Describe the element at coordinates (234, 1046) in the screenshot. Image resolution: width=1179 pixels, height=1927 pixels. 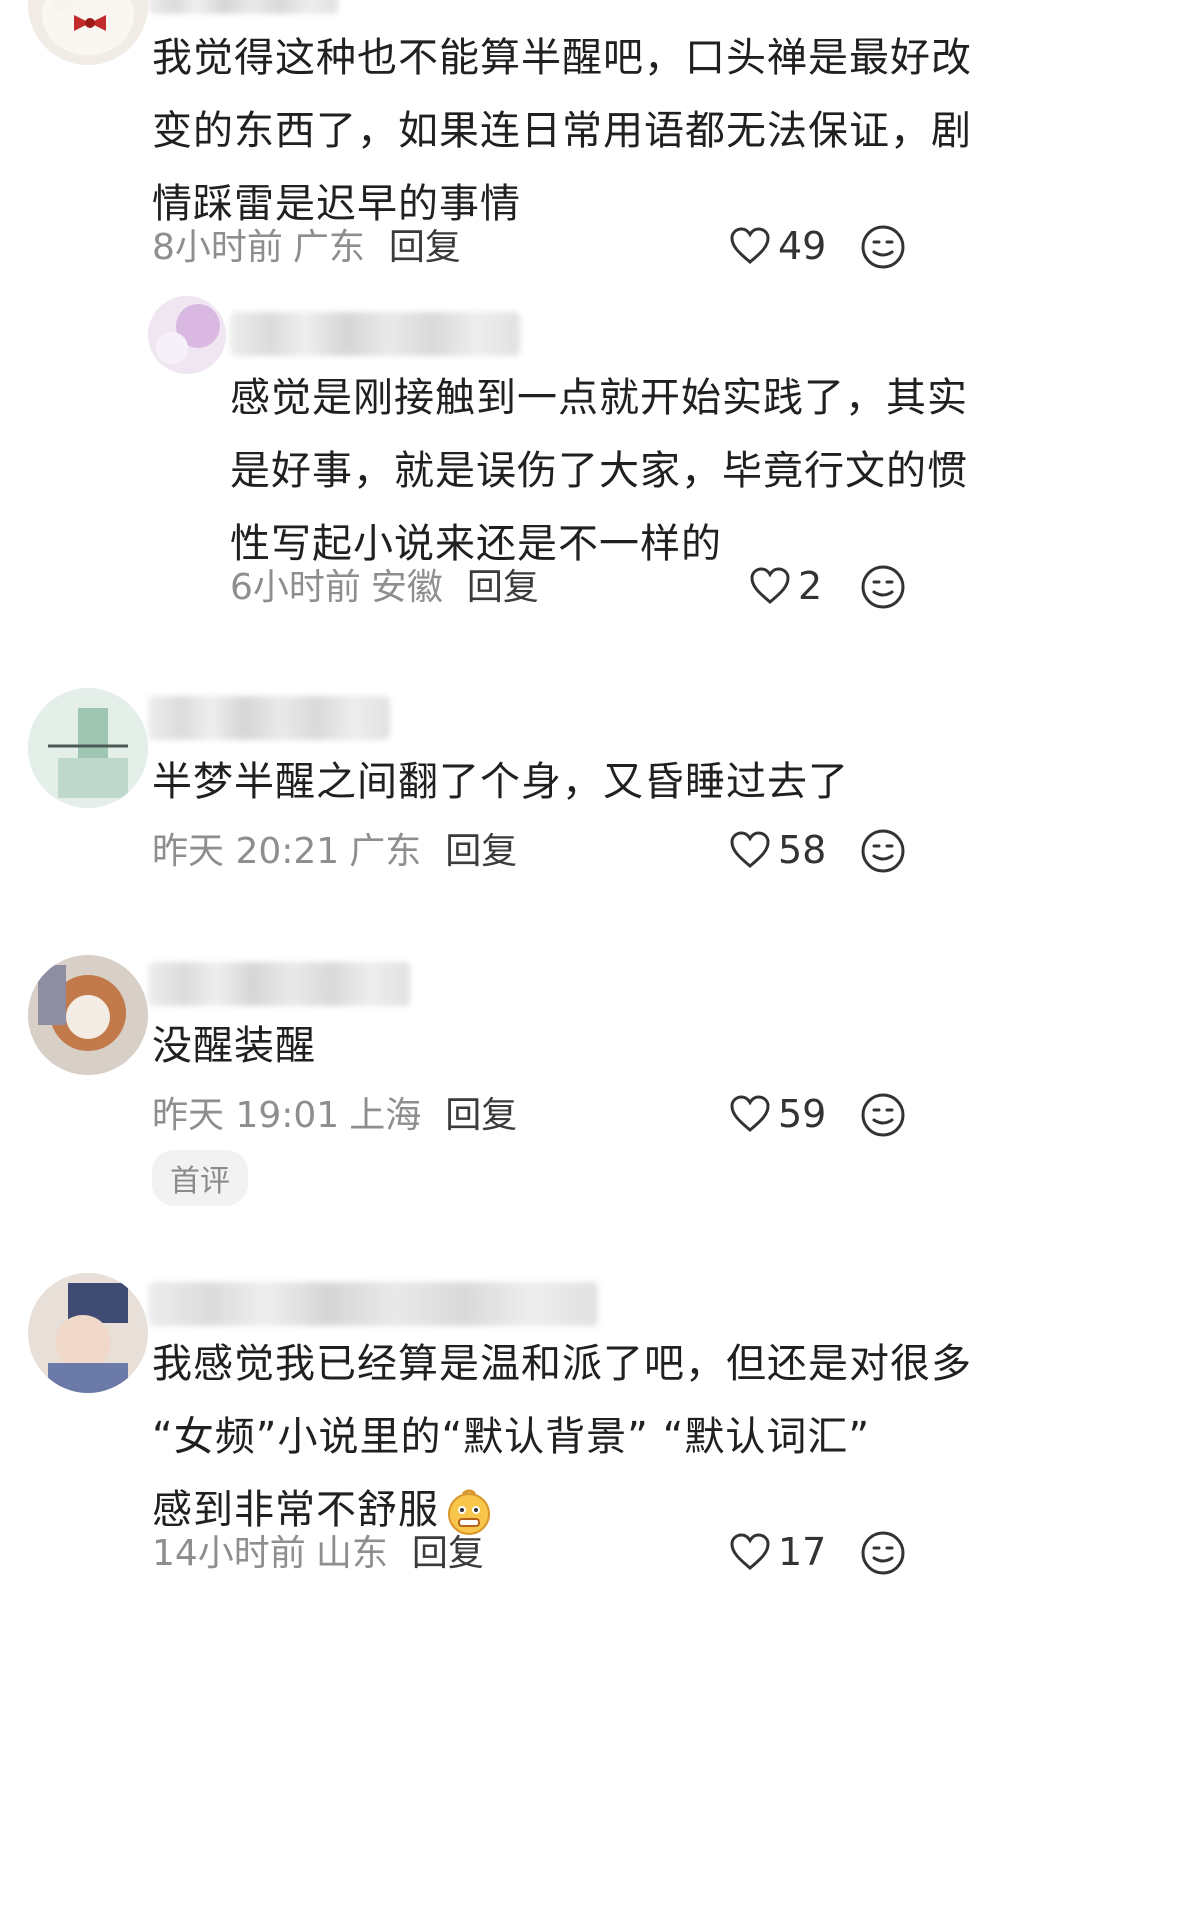
I see `comment-text: 没醒装醒` at that location.